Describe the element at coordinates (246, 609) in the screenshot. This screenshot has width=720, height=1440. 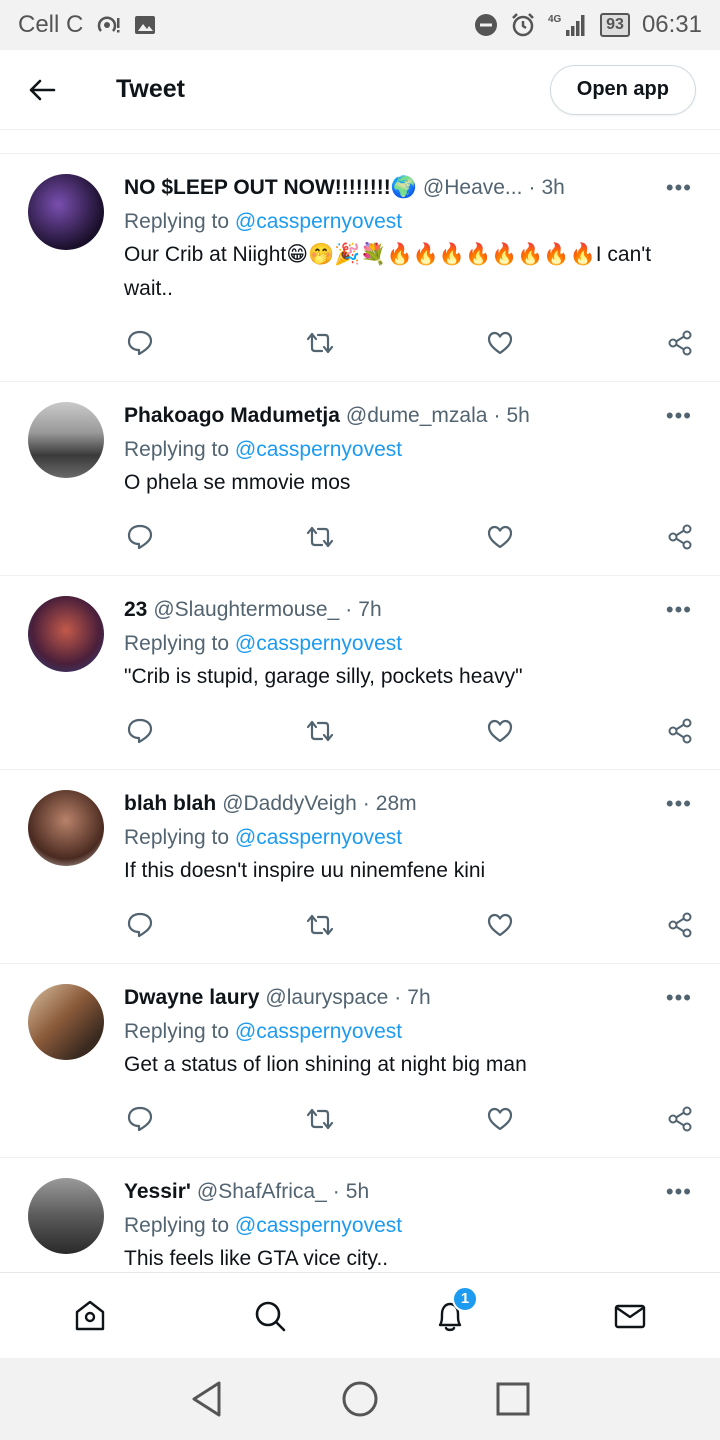
I see `handle: @Slaughtermouse_` at that location.